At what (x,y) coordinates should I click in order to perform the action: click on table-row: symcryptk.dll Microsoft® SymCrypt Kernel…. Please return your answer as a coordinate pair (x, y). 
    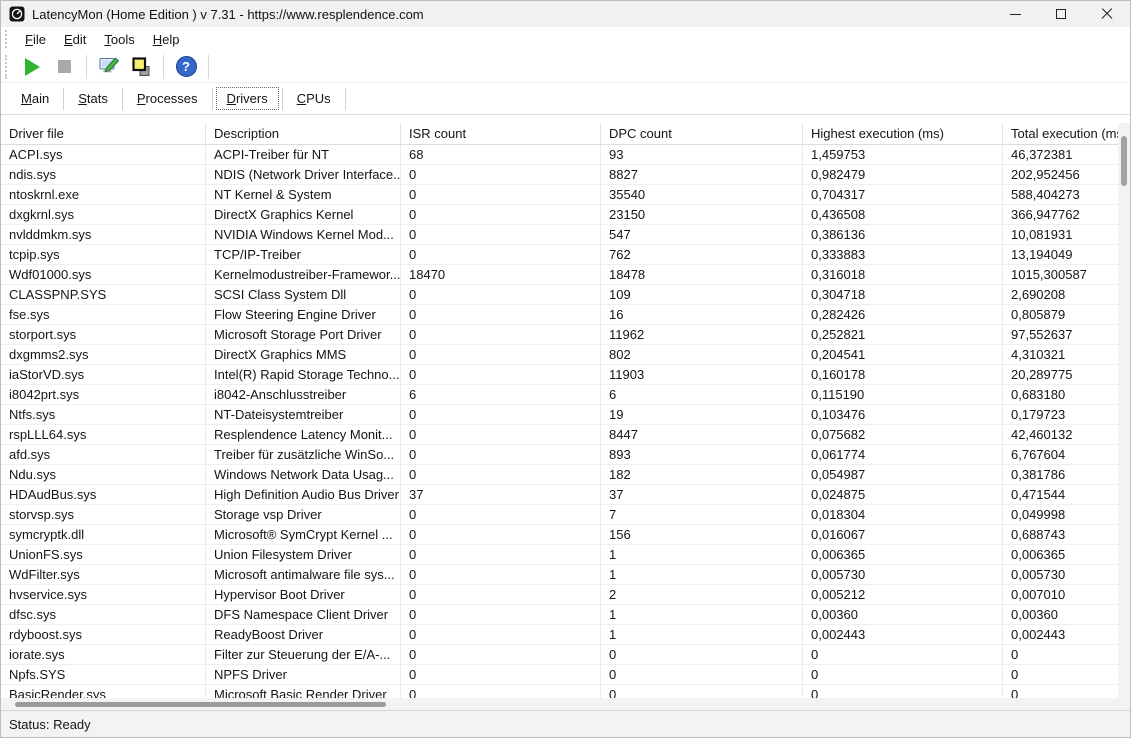
    Looking at the image, I should click on (560, 535).